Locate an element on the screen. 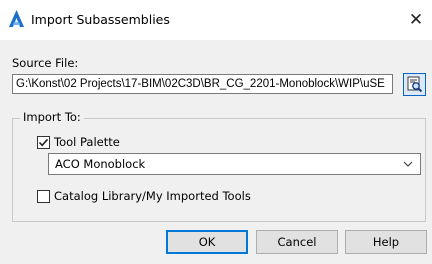  close-icon: ✕ is located at coordinates (416, 20).